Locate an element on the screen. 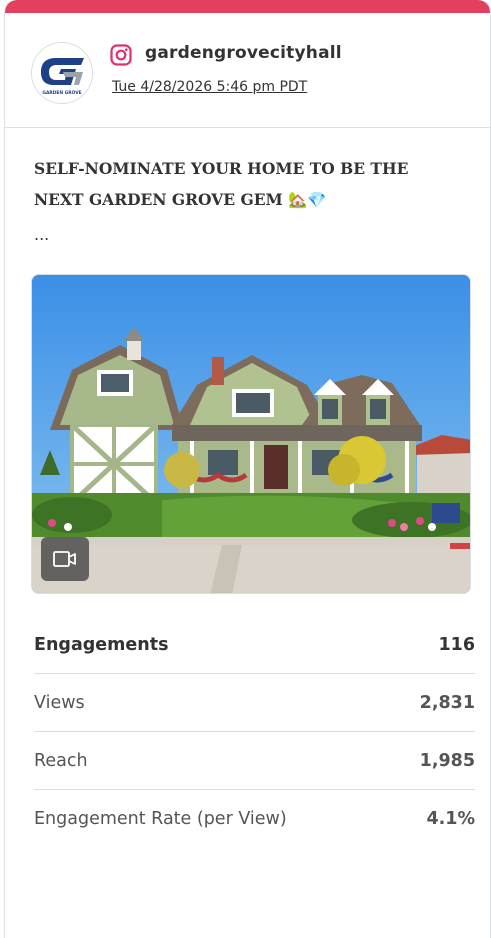 The height and width of the screenshot is (938, 491). garden-grove-logo: GARDEN GROVE is located at coordinates (62, 73).